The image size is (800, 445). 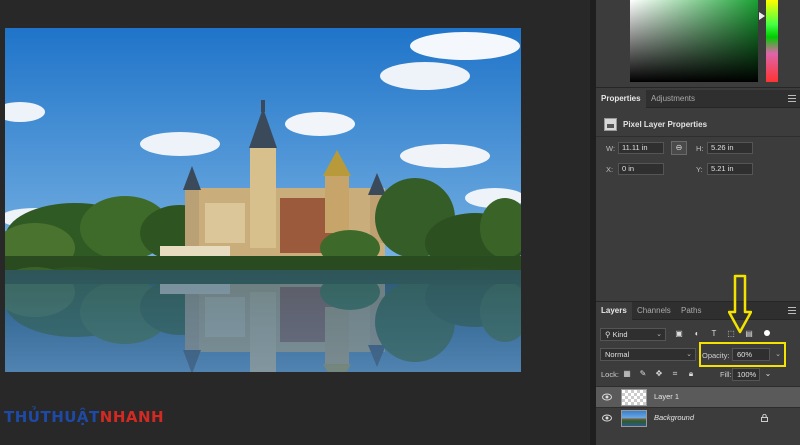 What do you see at coordinates (641, 148) in the screenshot?
I see `width-field: 11.11 in` at bounding box center [641, 148].